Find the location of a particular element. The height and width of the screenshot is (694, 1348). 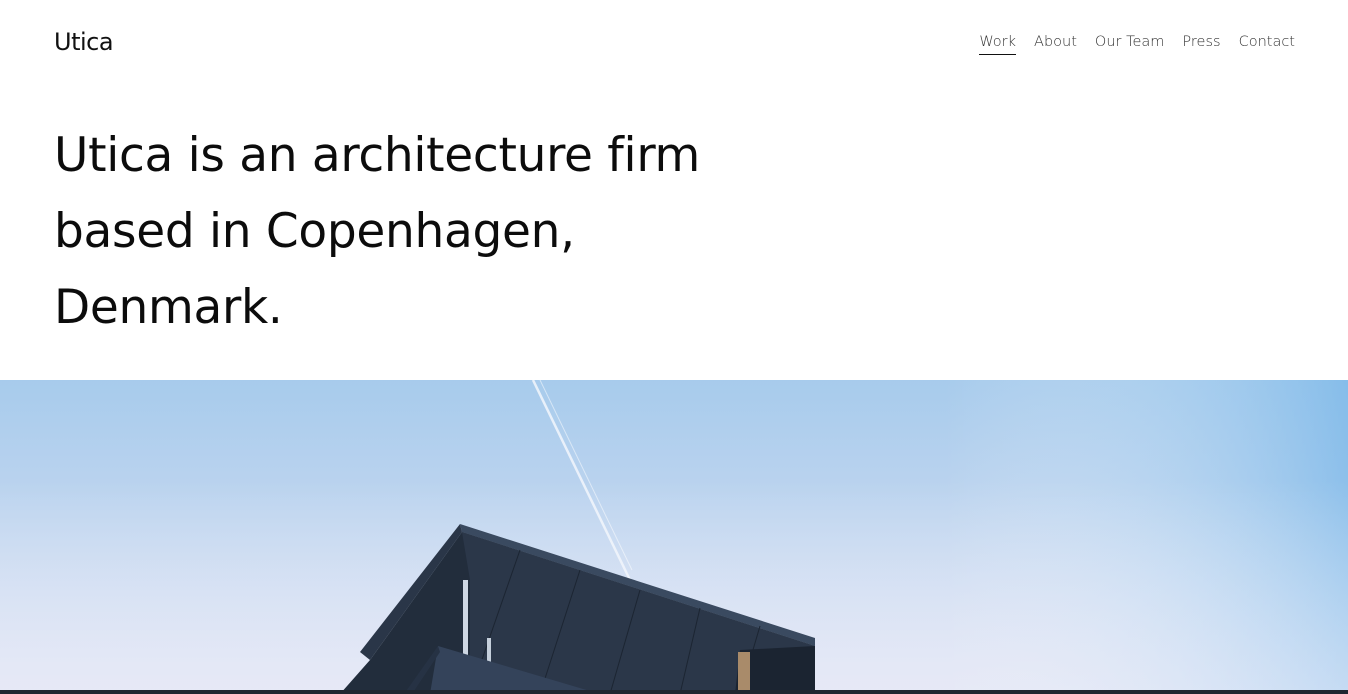

nav-item-press: Press is located at coordinates (1201, 44).